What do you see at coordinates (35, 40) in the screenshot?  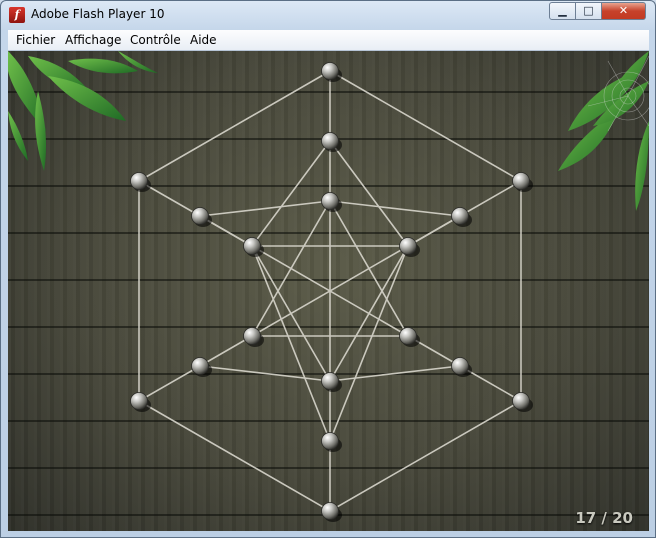 I see `menu-fichier: Fichier` at bounding box center [35, 40].